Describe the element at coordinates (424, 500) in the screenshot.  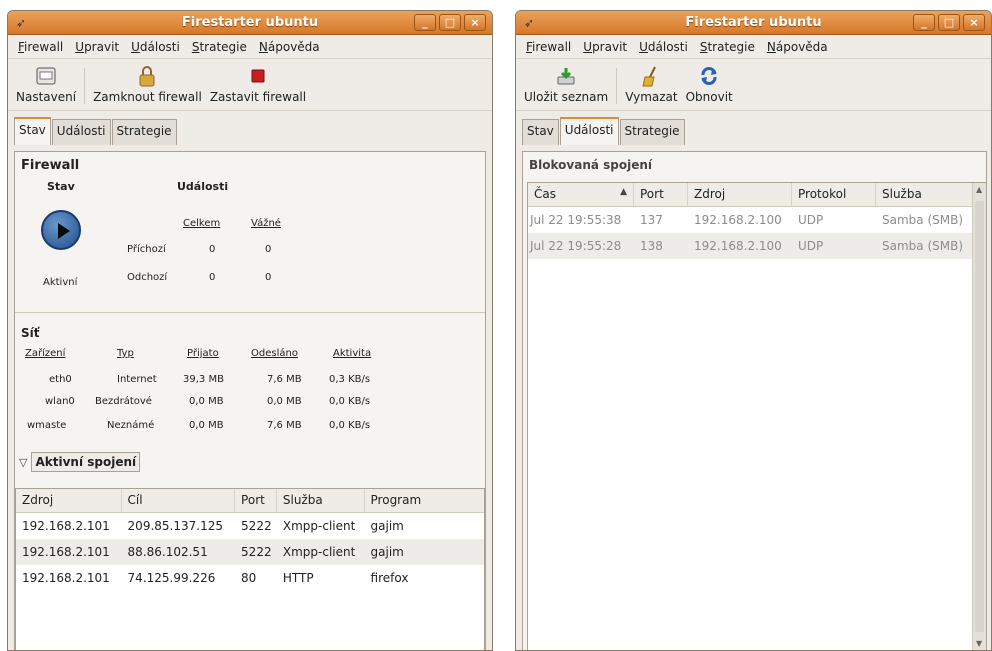
I see `col-header-program: Program` at that location.